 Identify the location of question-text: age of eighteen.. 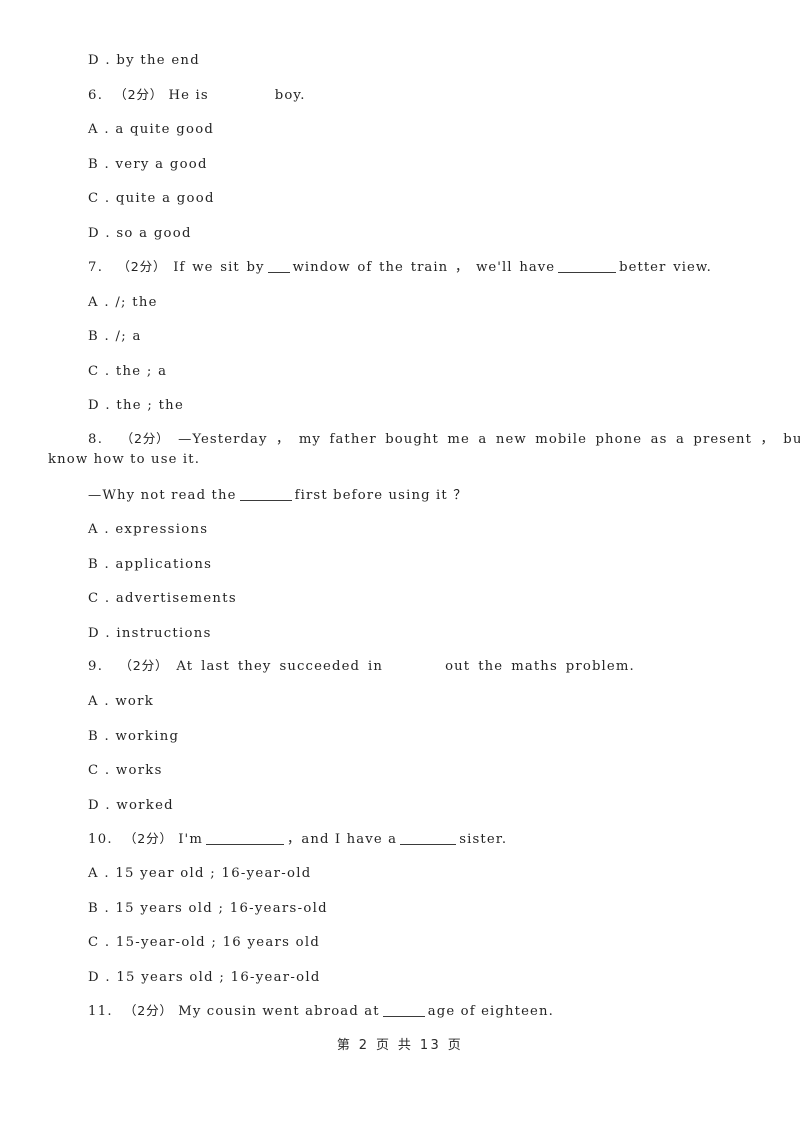
(490, 1011).